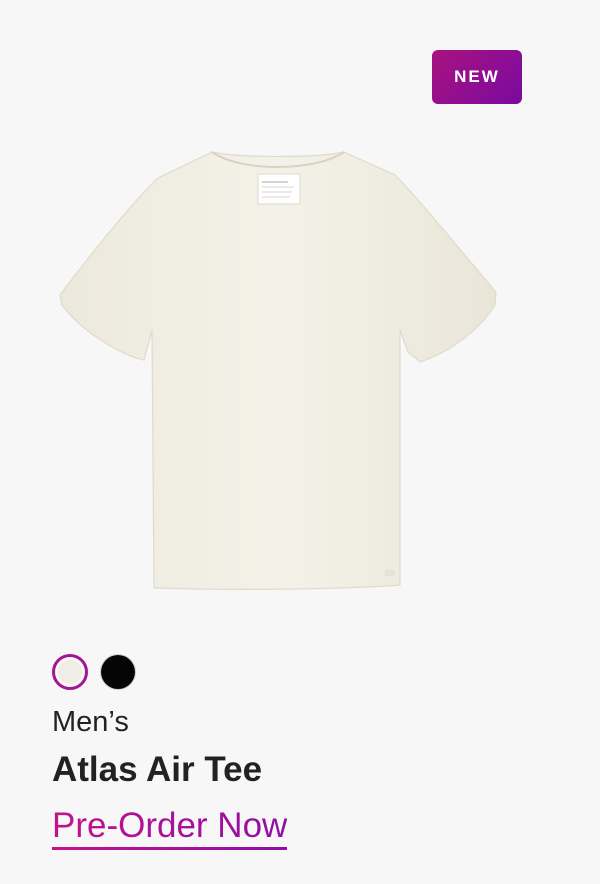 The width and height of the screenshot is (600, 884). I want to click on swatch-black-fill, so click(118, 672).